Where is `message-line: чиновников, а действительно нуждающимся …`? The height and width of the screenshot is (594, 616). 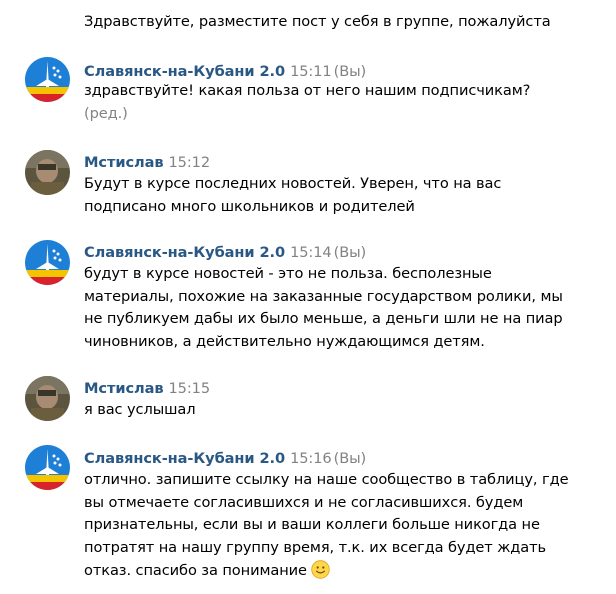 message-line: чиновников, а действительно нуждающимся … is located at coordinates (284, 342).